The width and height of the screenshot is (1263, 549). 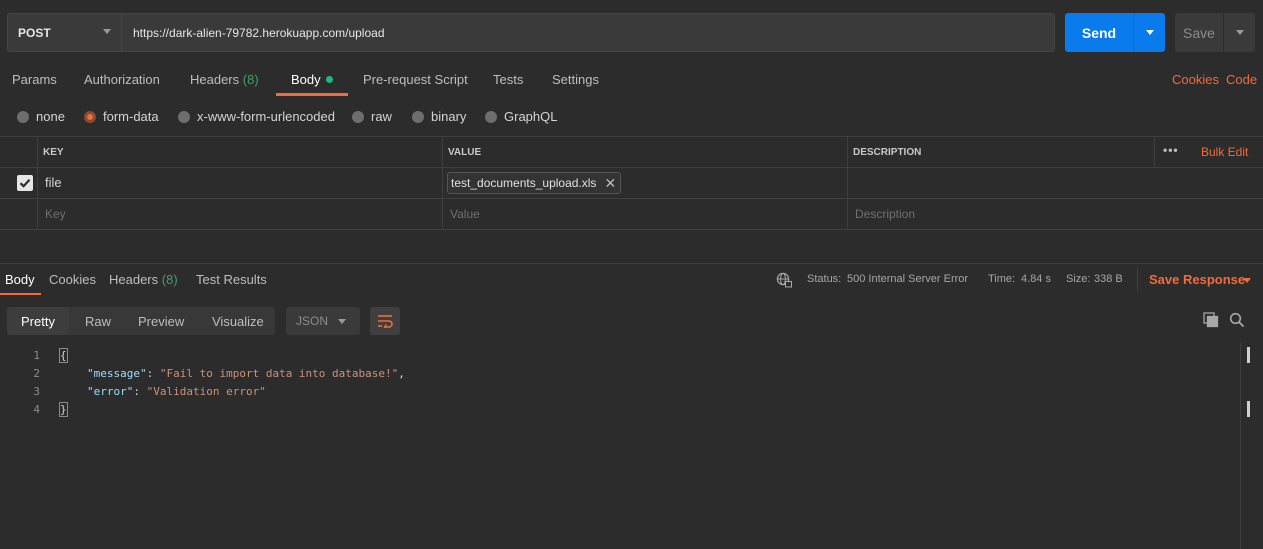 I want to click on save-label: Save, so click(x=1199, y=32).